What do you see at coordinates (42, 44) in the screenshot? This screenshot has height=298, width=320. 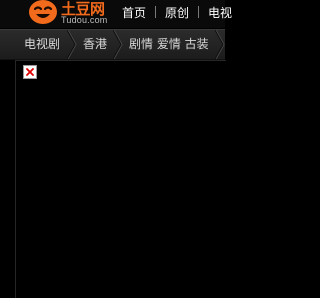 I see `breadcrumb-item-tv-series: 电视剧` at bounding box center [42, 44].